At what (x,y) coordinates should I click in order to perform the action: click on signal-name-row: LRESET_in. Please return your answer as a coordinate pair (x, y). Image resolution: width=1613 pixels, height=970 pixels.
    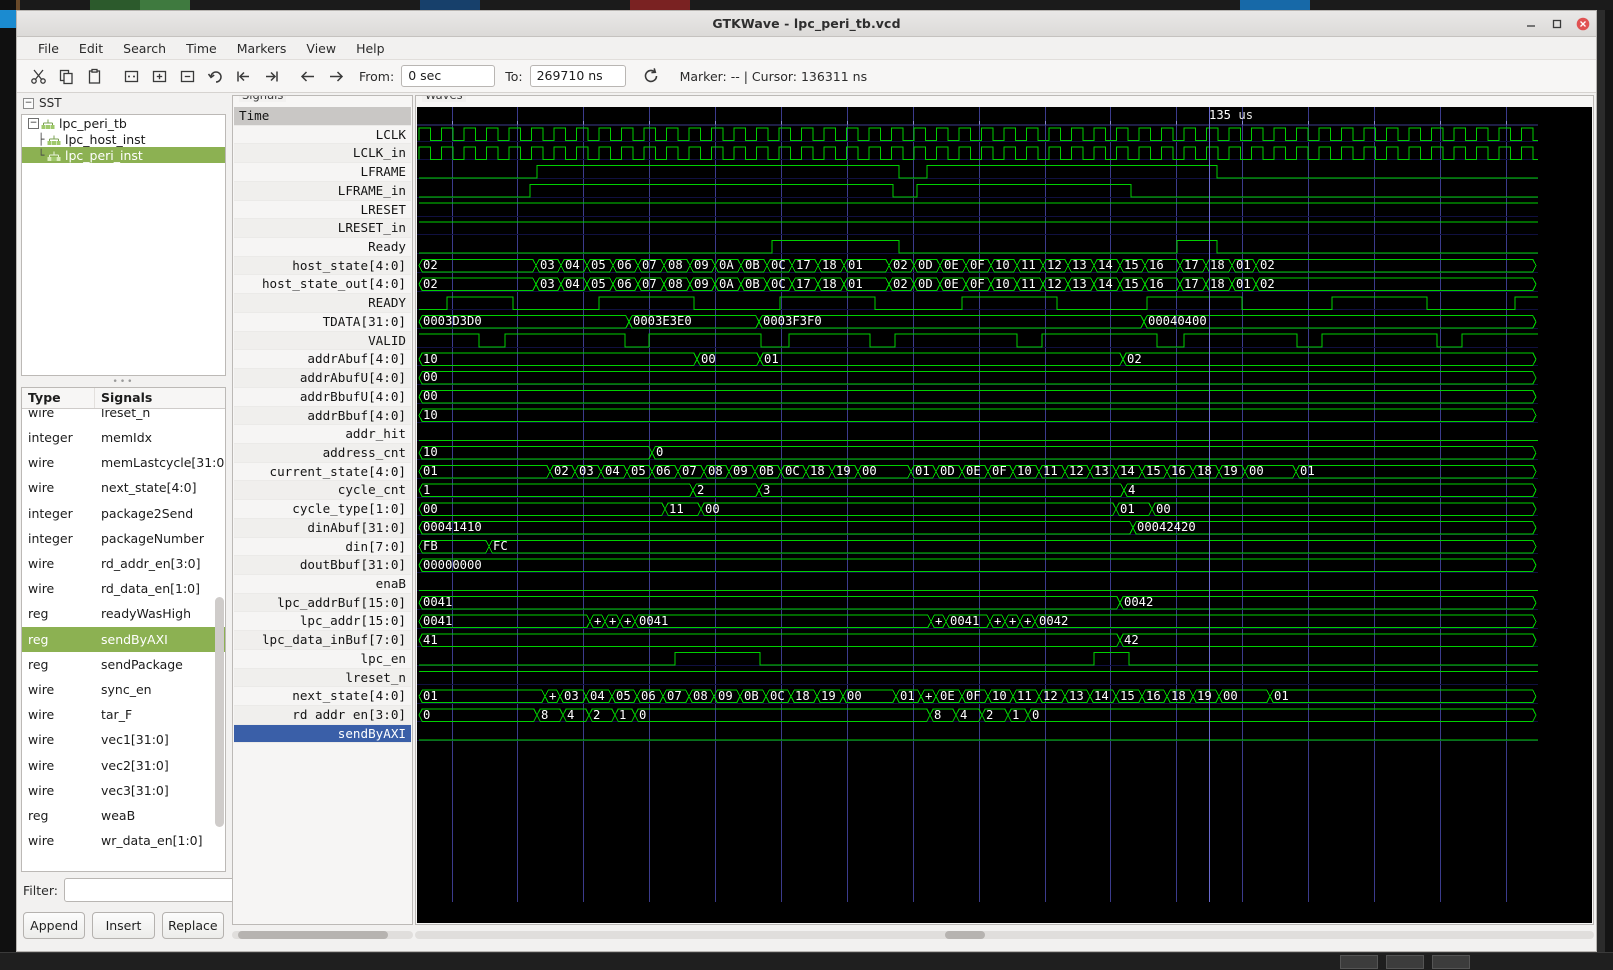
    Looking at the image, I should click on (322, 229).